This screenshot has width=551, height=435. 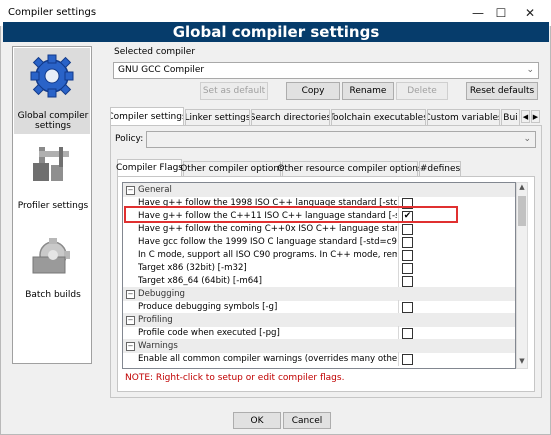 I want to click on close-button: ✕, so click(x=530, y=13).